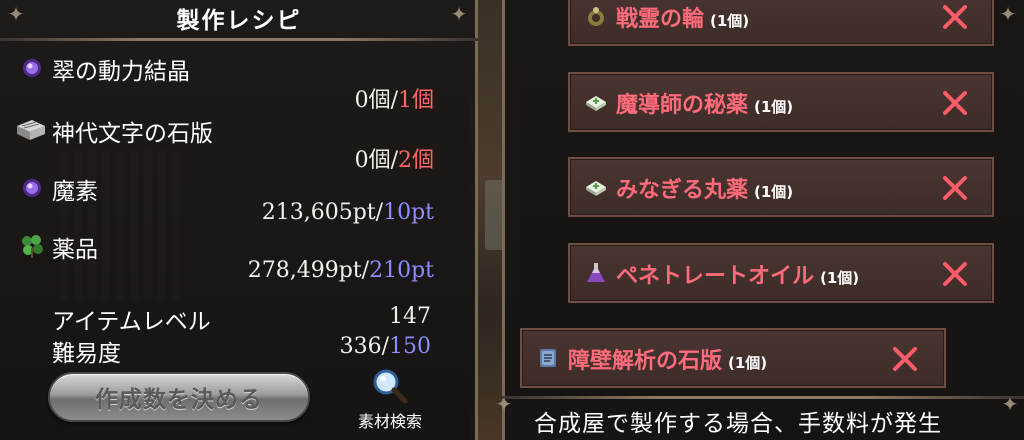 The image size is (1024, 440). Describe the element at coordinates (239, 21) in the screenshot. I see `panel-title: 製作レシピ` at that location.